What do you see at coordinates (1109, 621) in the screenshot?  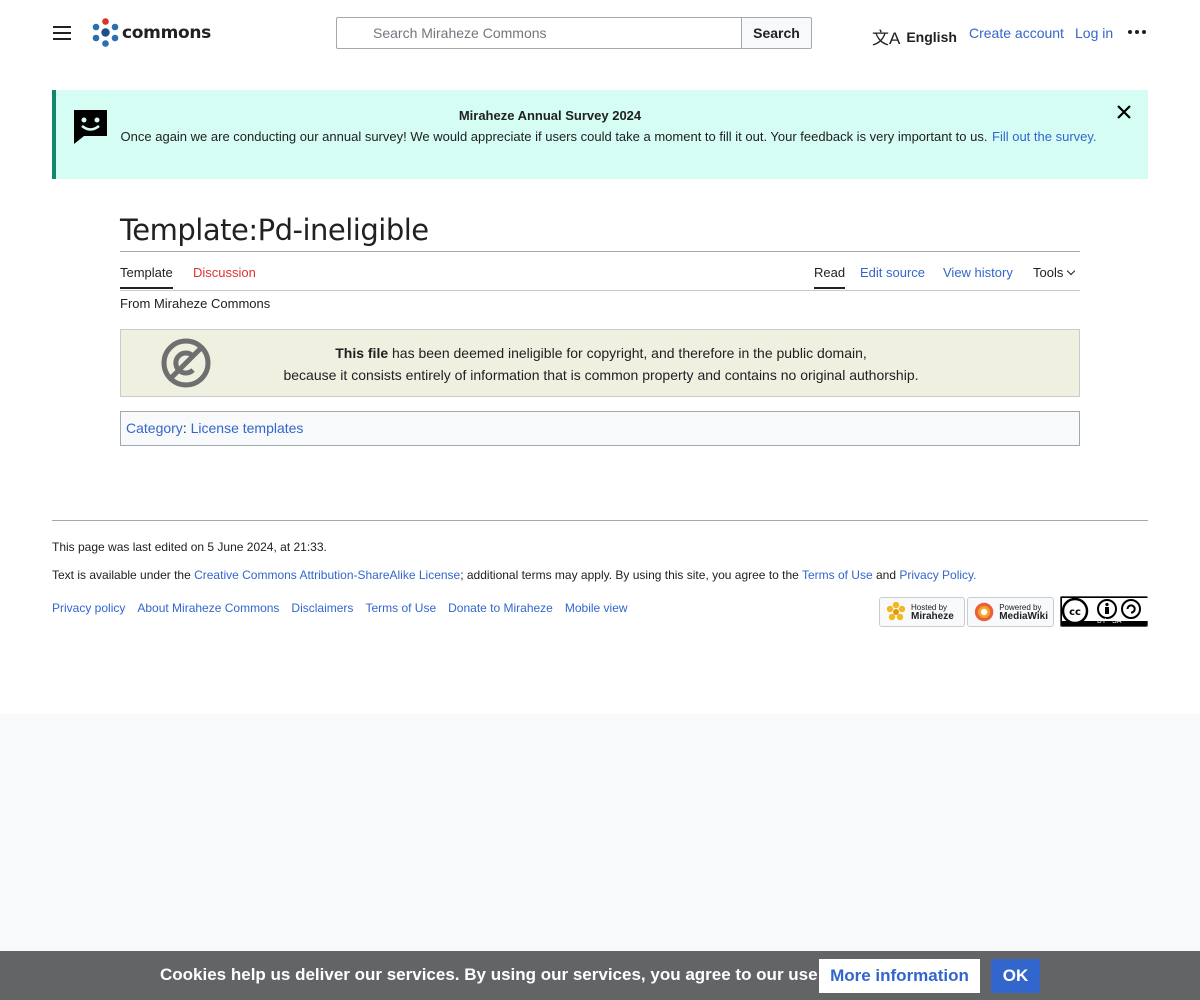 I see `cc-badge-label: BY SA` at bounding box center [1109, 621].